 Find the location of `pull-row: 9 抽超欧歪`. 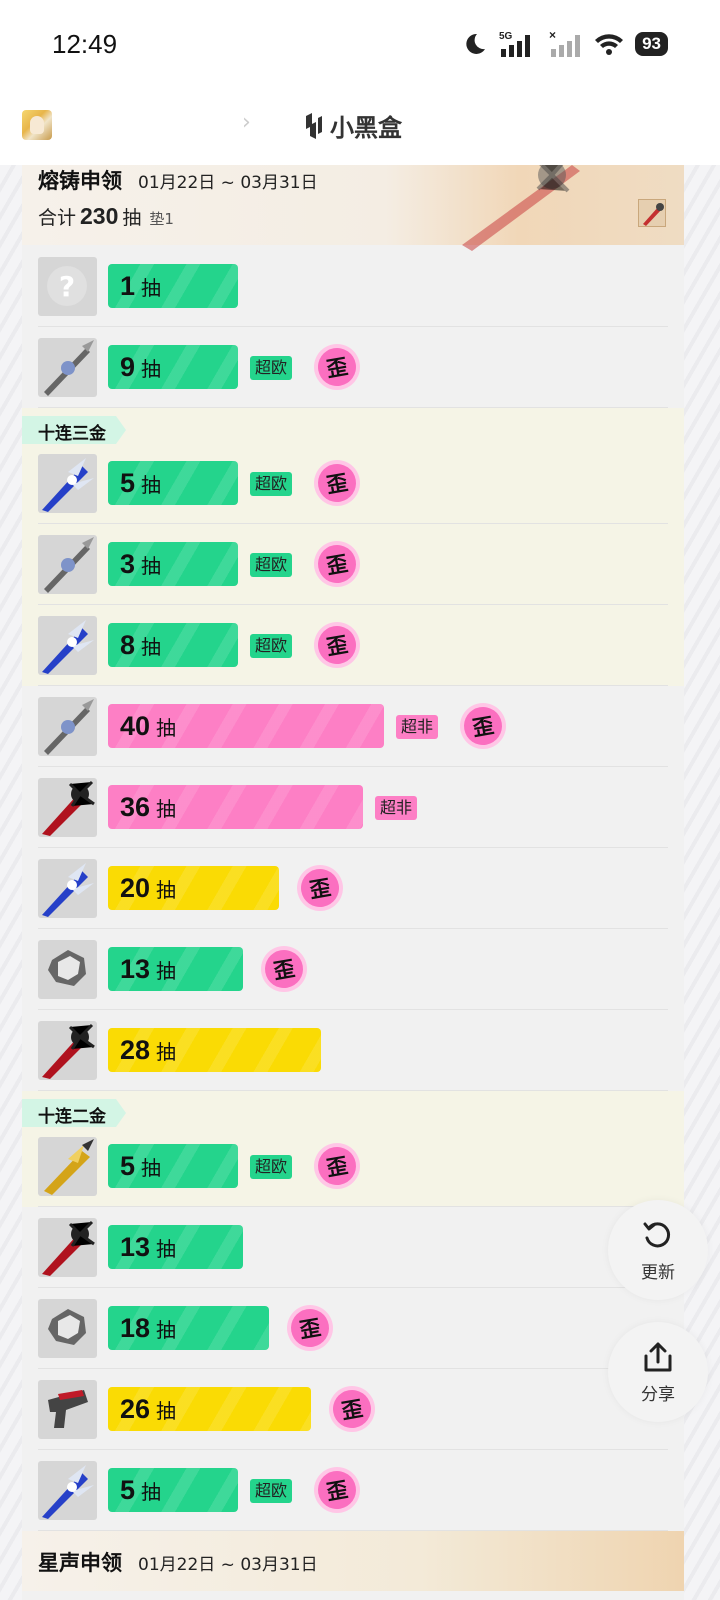

pull-row: 9 抽超欧歪 is located at coordinates (353, 367).